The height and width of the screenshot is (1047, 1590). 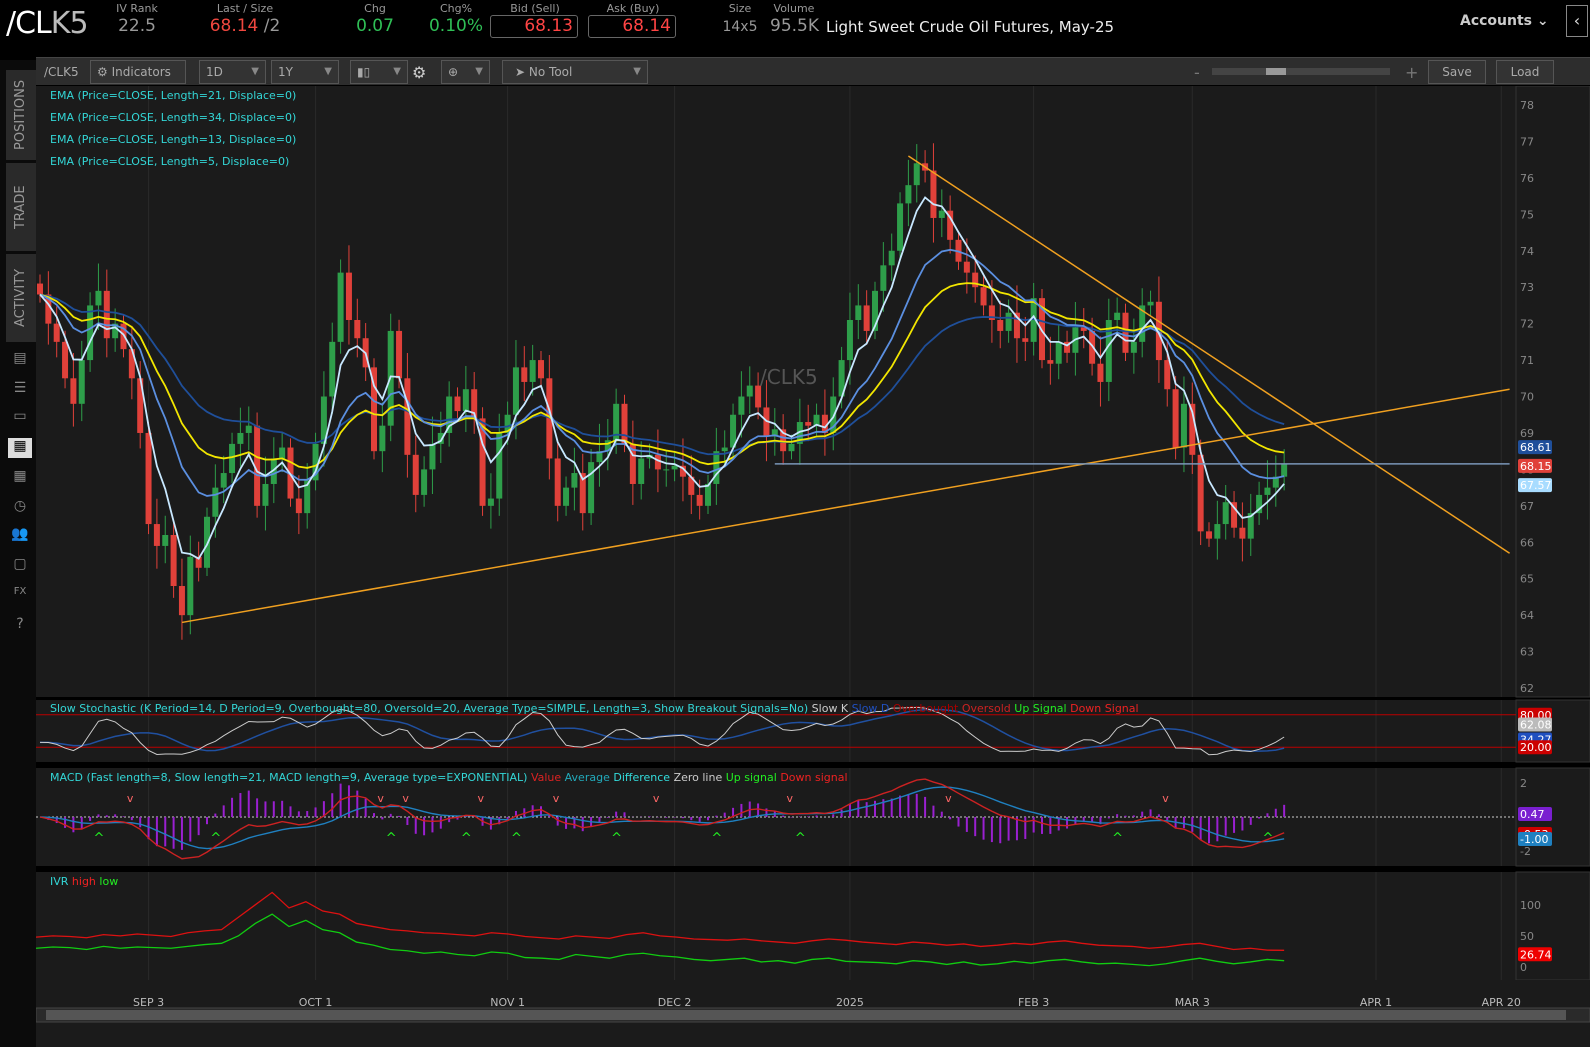 What do you see at coordinates (20, 596) in the screenshot?
I see `fx-icon: FX` at bounding box center [20, 596].